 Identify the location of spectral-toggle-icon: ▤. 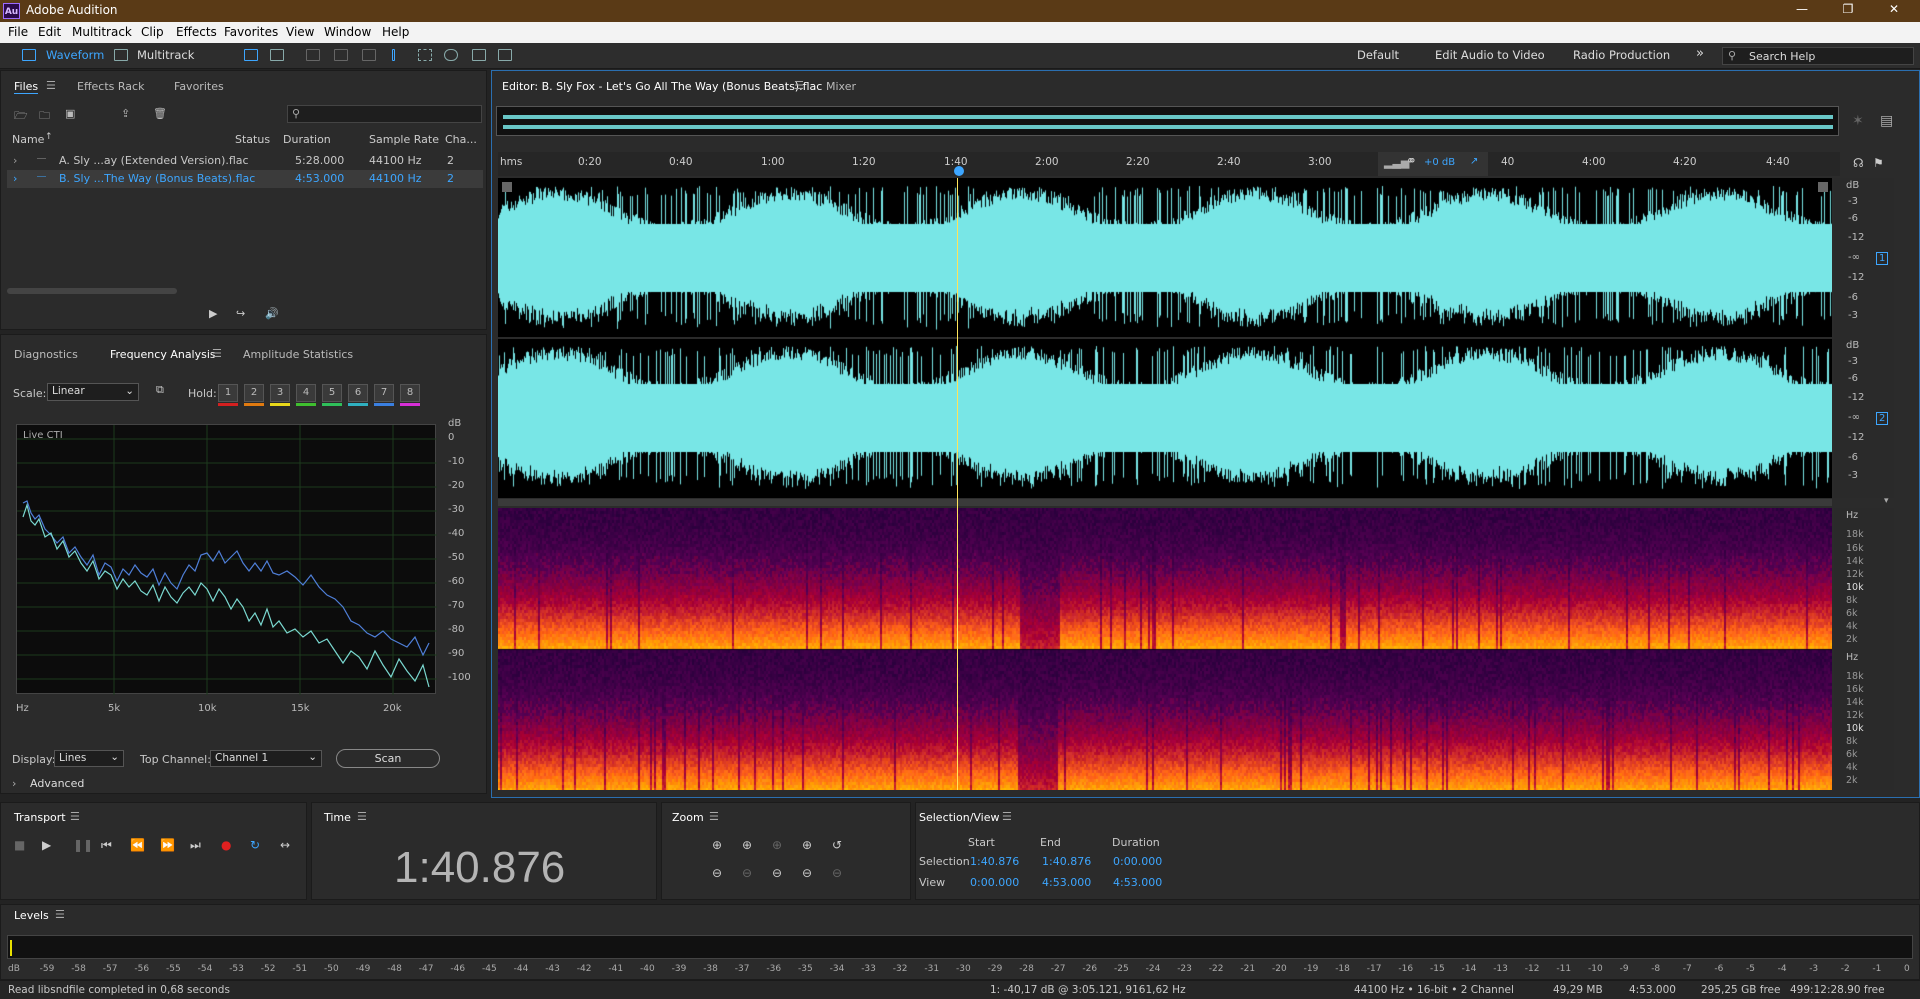
(1886, 121).